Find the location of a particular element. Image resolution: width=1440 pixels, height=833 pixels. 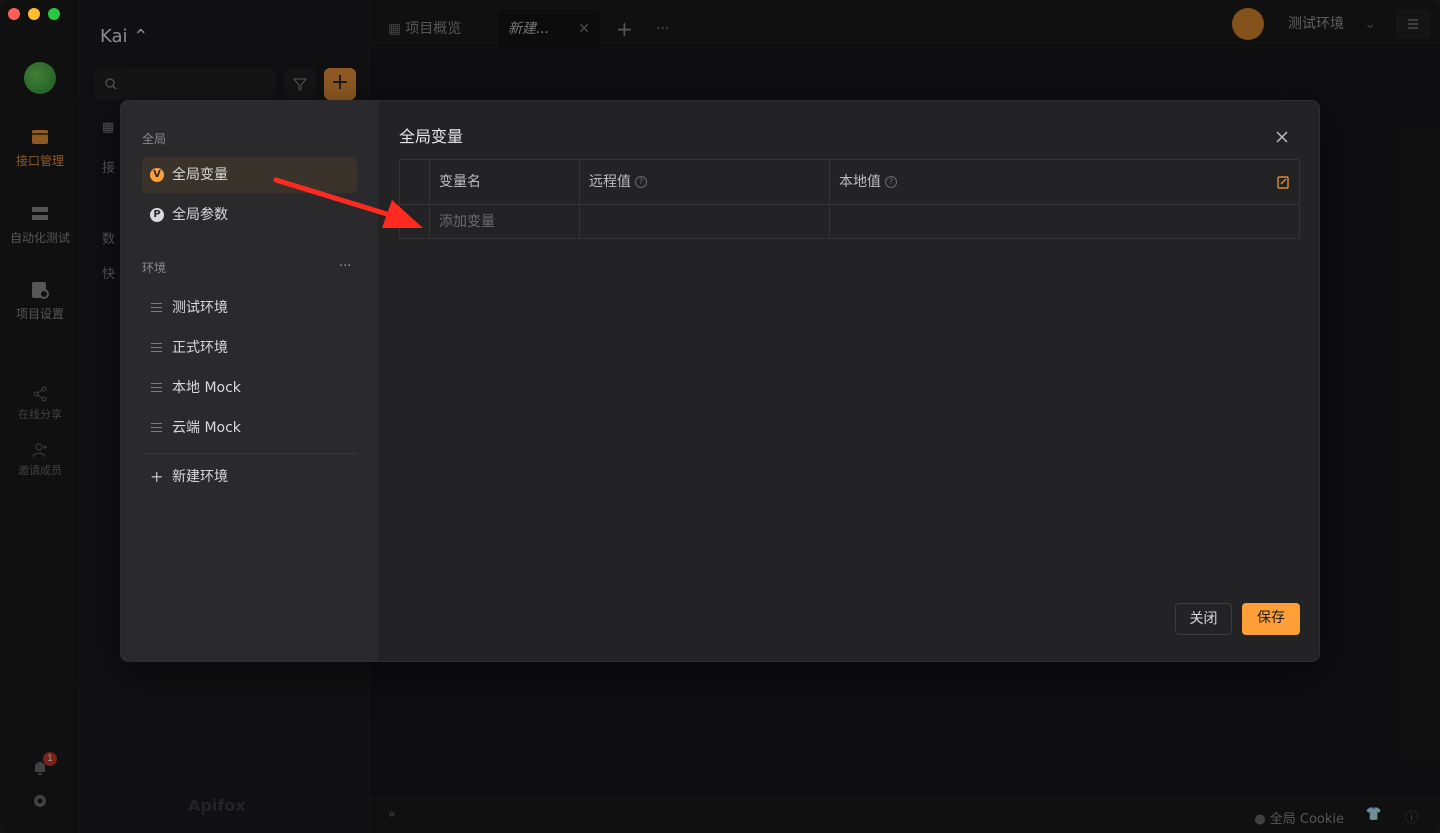

variable-icon: V is located at coordinates (157, 175).